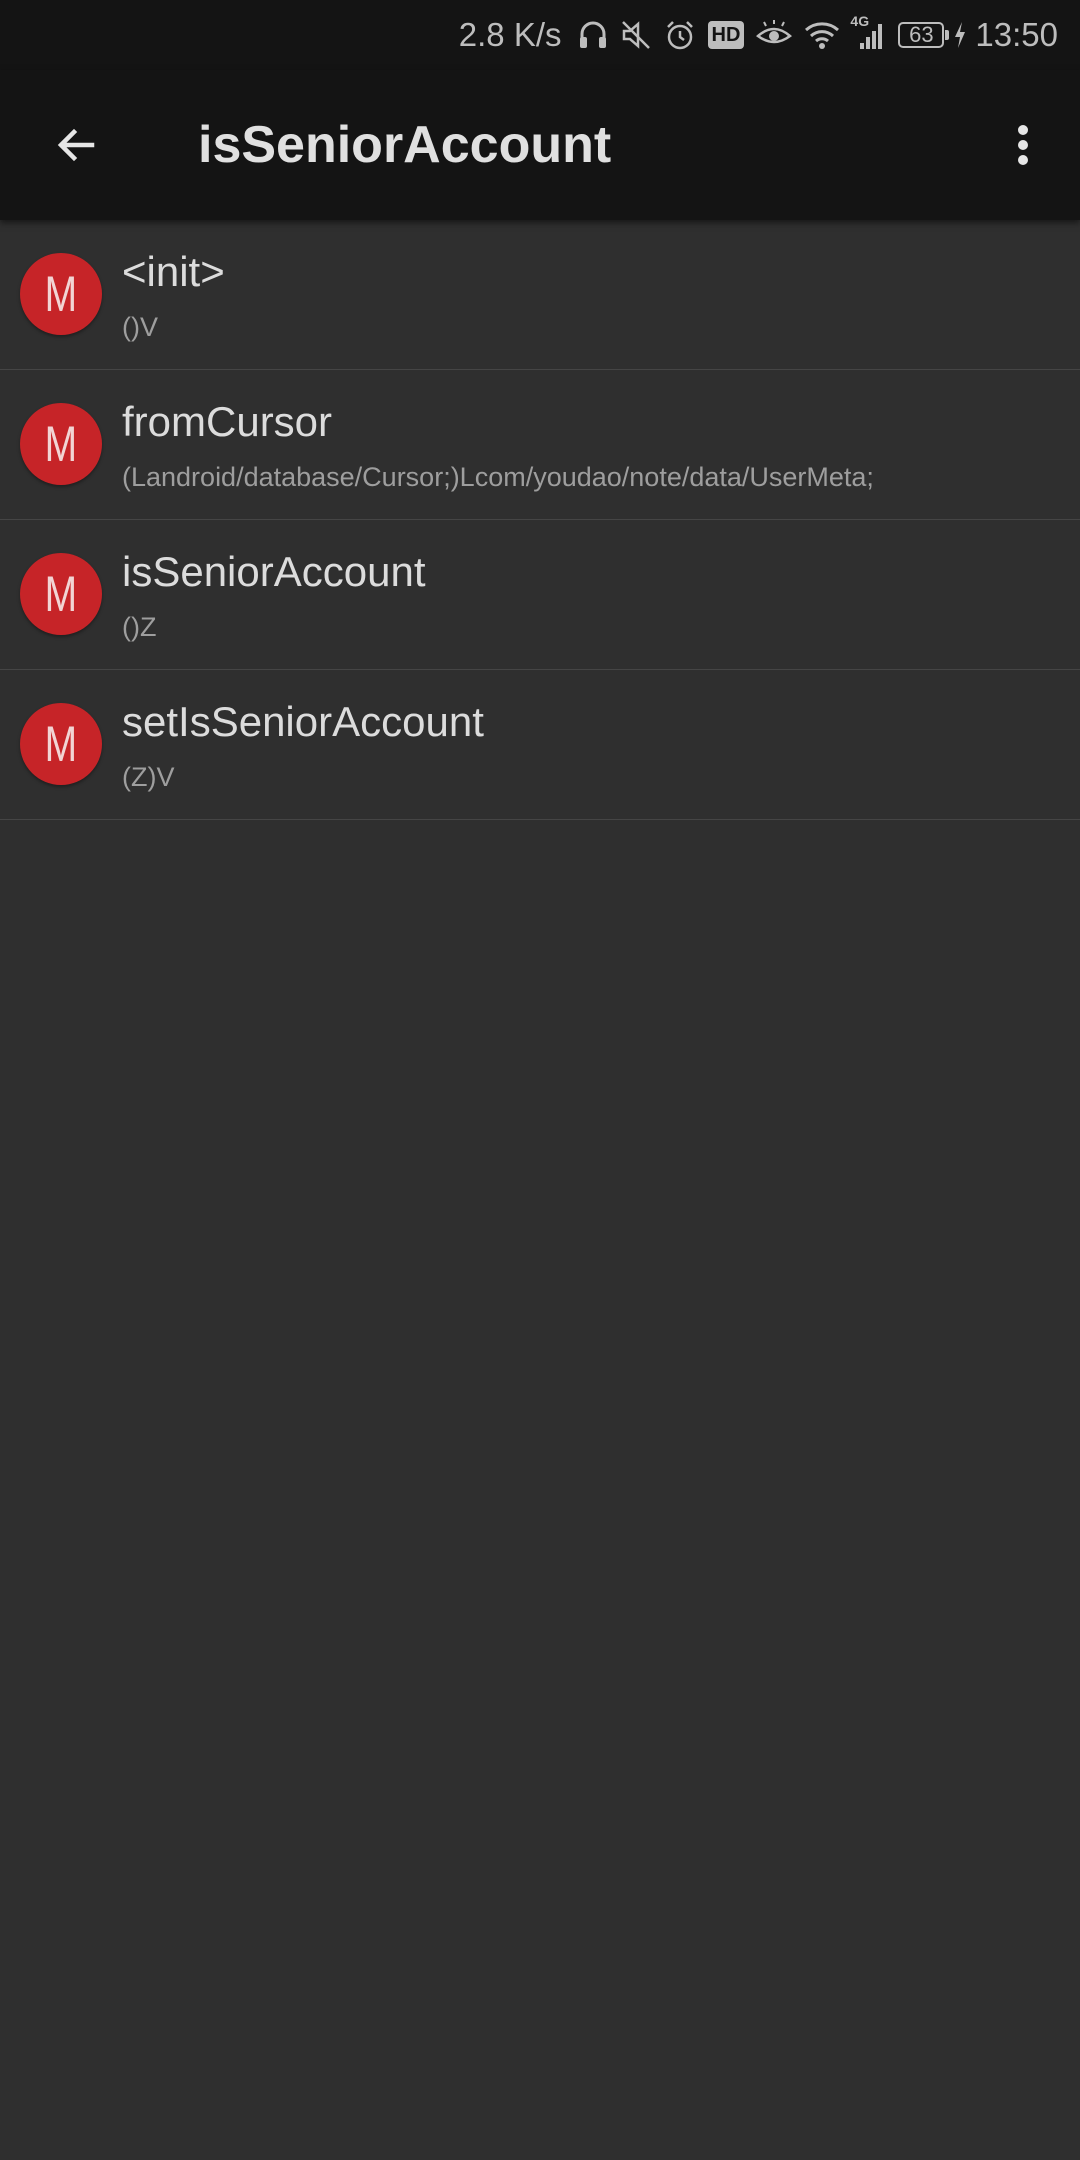 Image resolution: width=1080 pixels, height=2160 pixels. Describe the element at coordinates (405, 145) in the screenshot. I see `page-title: isSeniorAccount` at that location.